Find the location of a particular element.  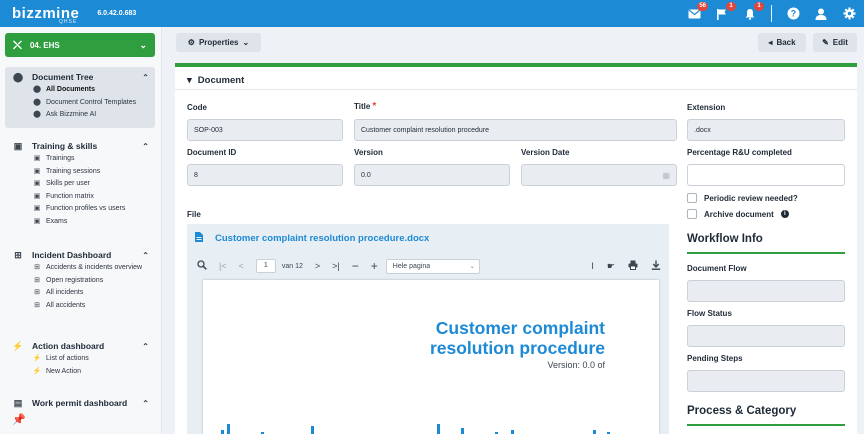

next-page-icon: > is located at coordinates (317, 266).